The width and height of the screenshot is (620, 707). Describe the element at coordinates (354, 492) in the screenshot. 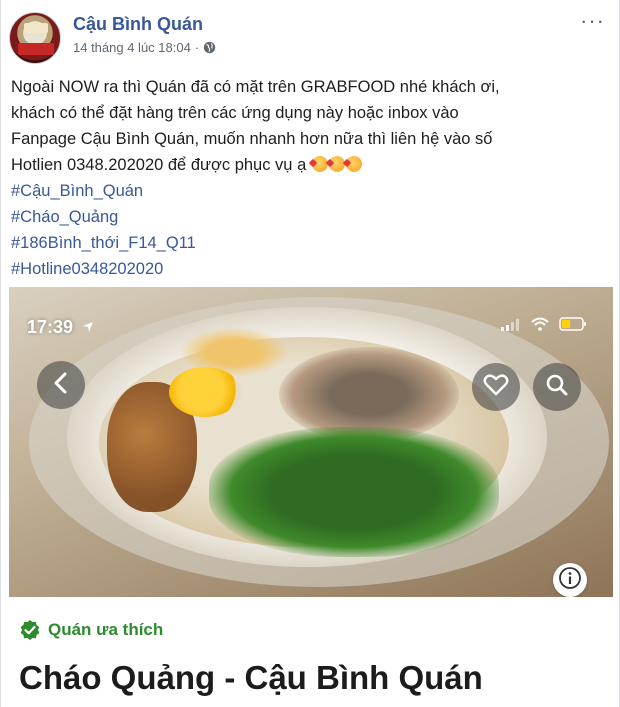

I see `cilantro-herbs` at that location.